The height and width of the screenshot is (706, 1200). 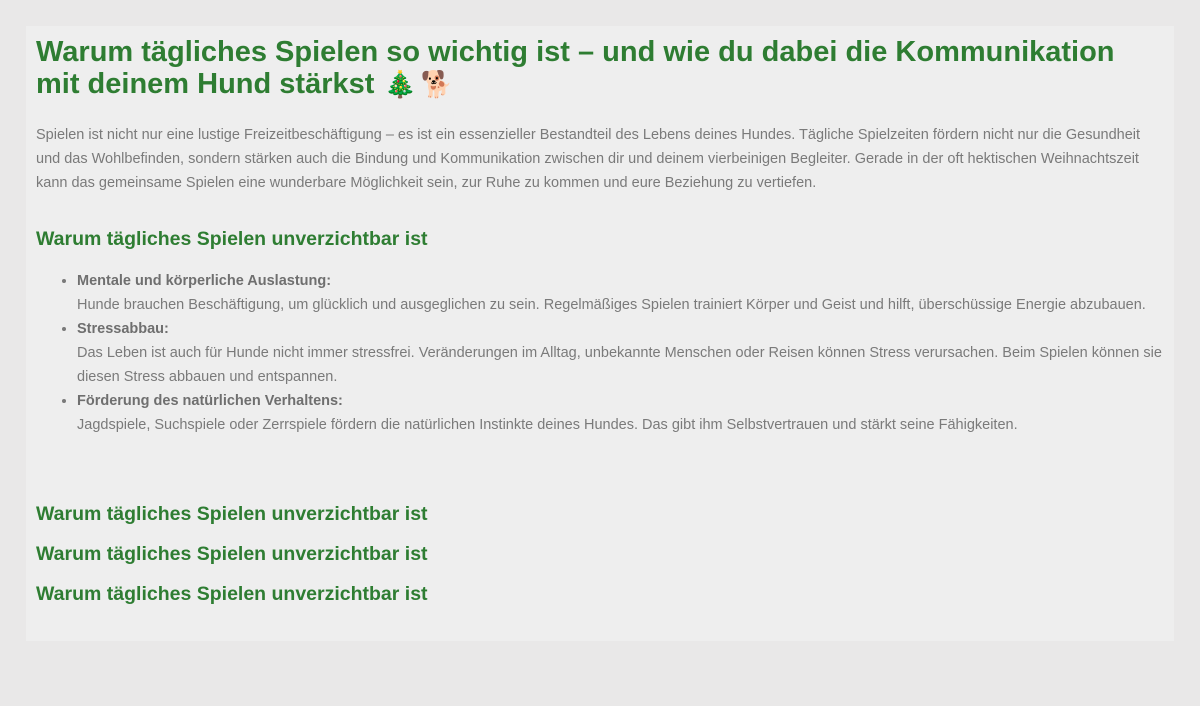 What do you see at coordinates (402, 85) in the screenshot?
I see `christmas-tree-icon: 🎄` at bounding box center [402, 85].